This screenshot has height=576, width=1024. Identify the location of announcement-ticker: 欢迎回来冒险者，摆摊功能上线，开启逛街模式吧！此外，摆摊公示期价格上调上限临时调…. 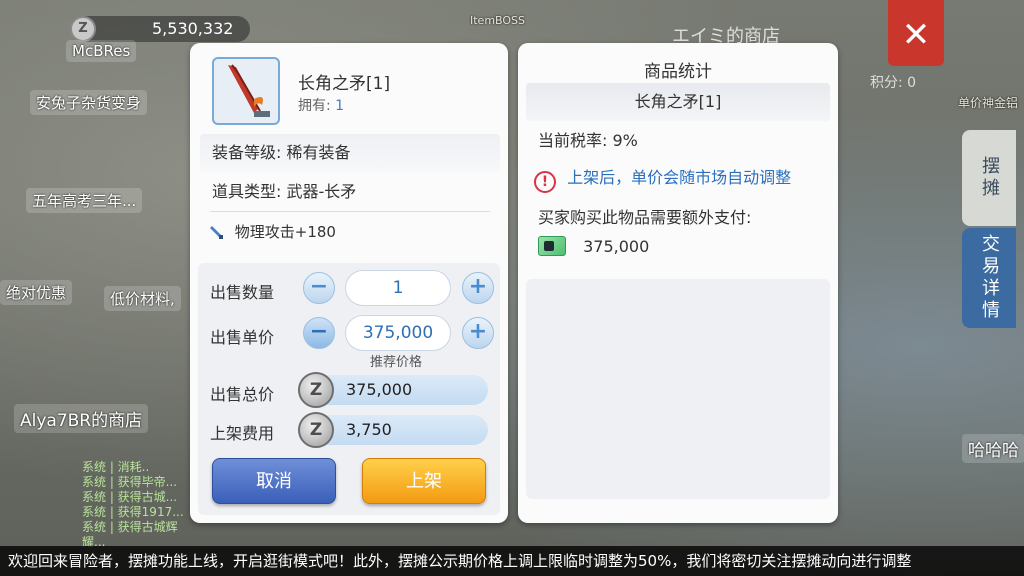
(512, 561).